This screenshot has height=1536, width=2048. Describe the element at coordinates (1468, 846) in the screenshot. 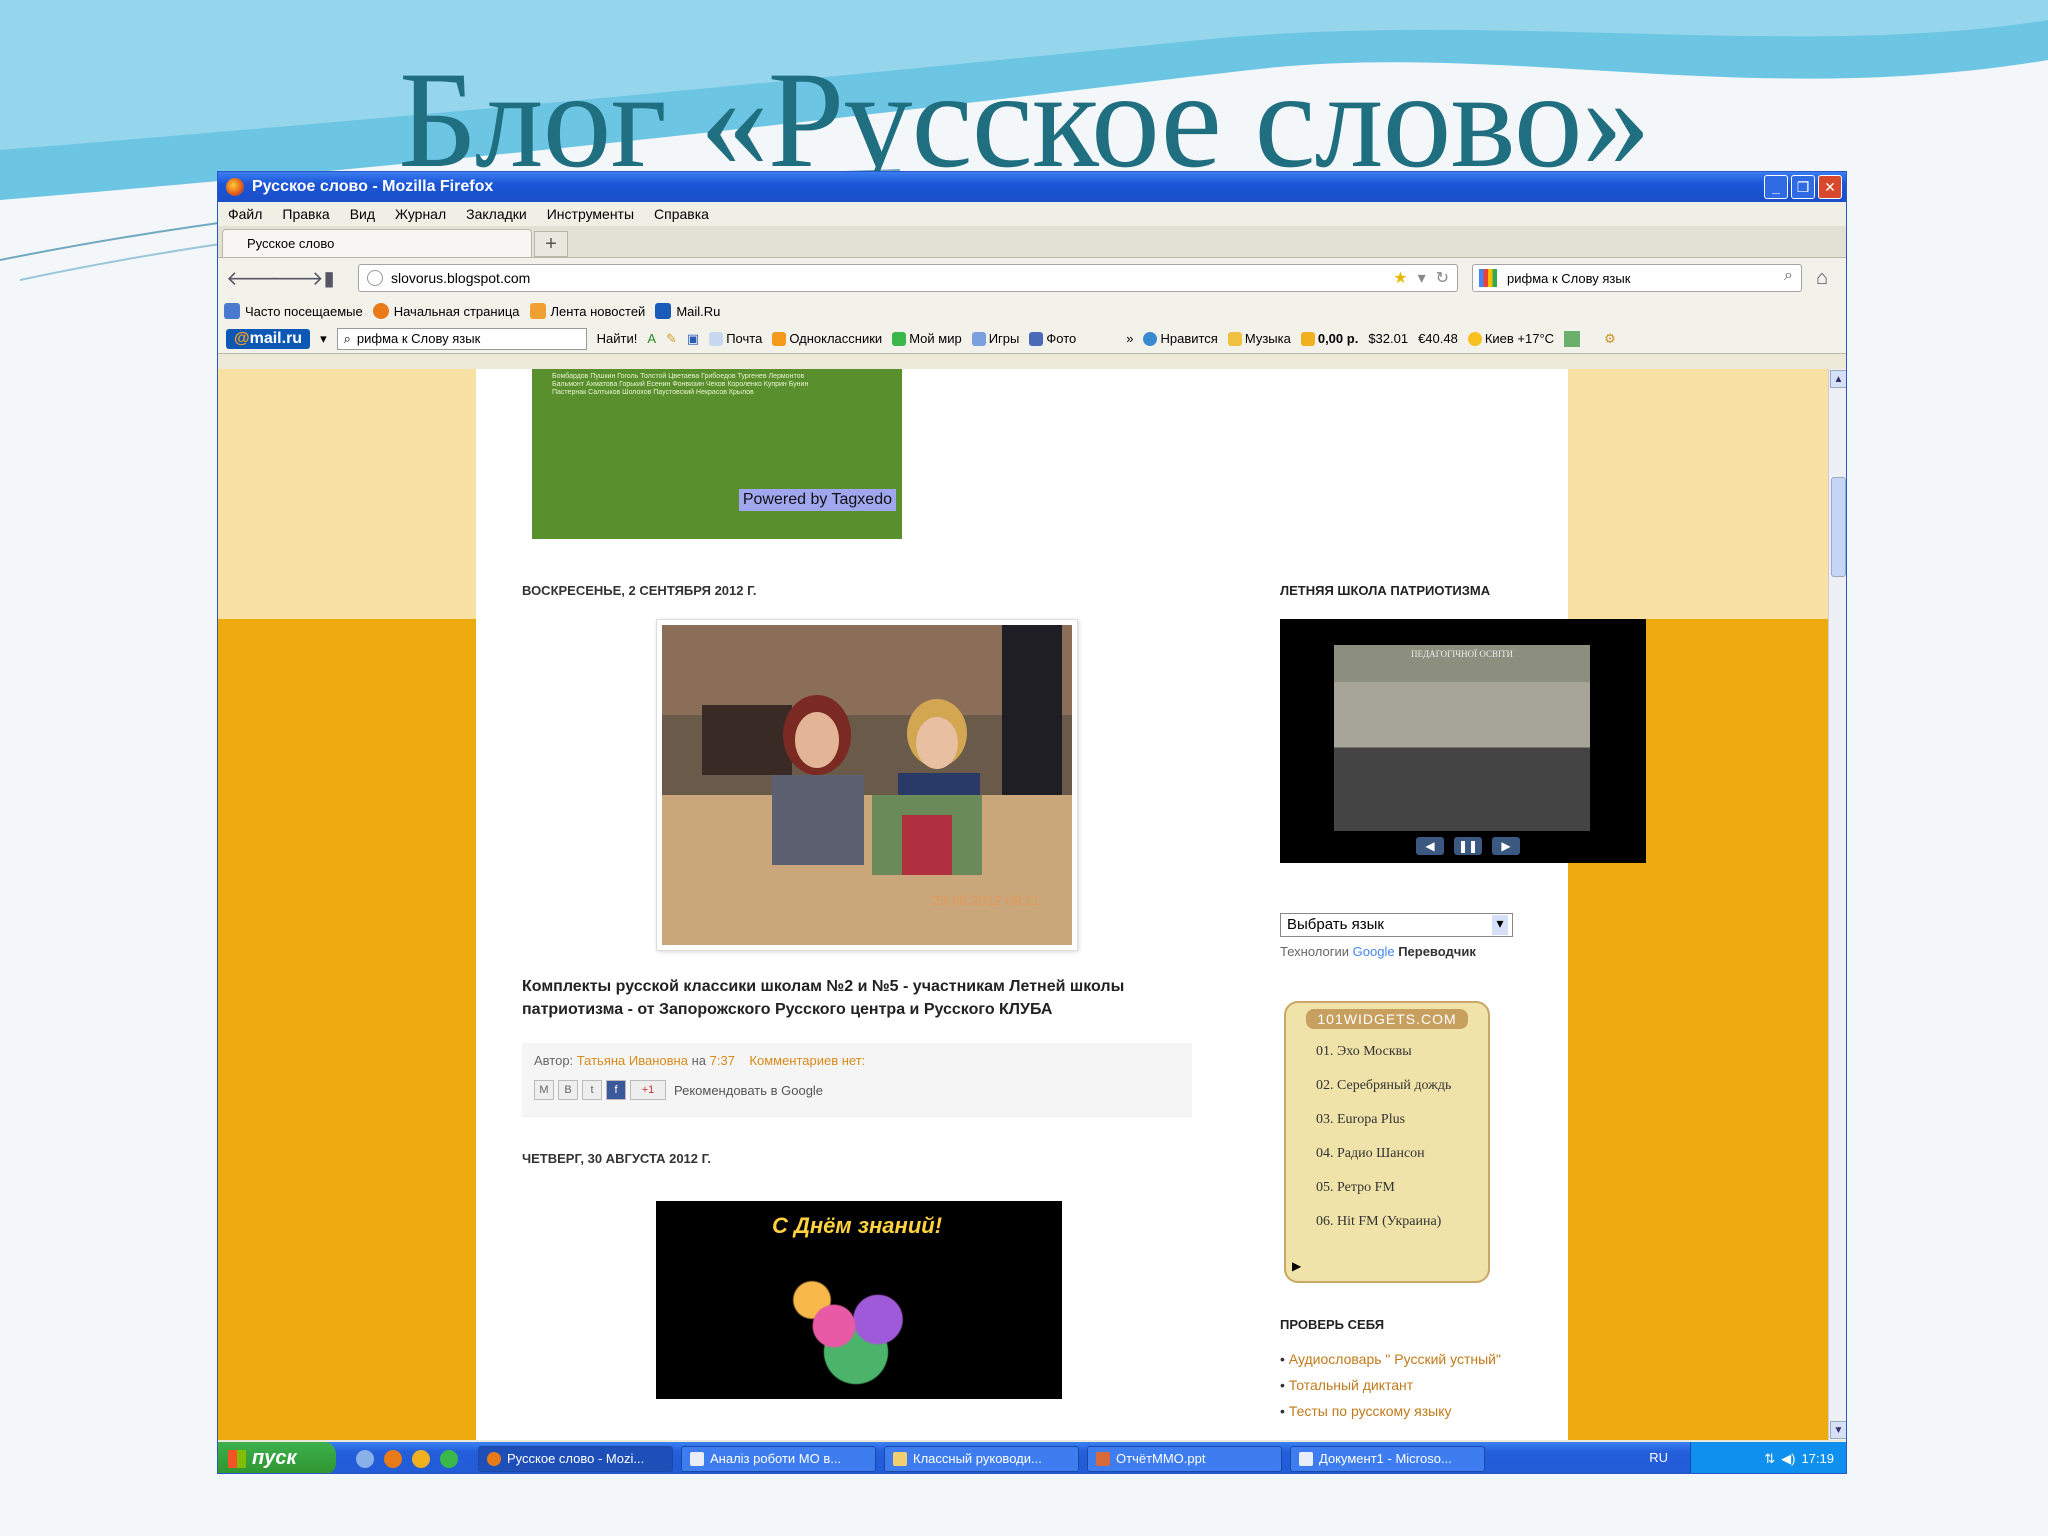

I see `pause-icon: ❚❚` at that location.